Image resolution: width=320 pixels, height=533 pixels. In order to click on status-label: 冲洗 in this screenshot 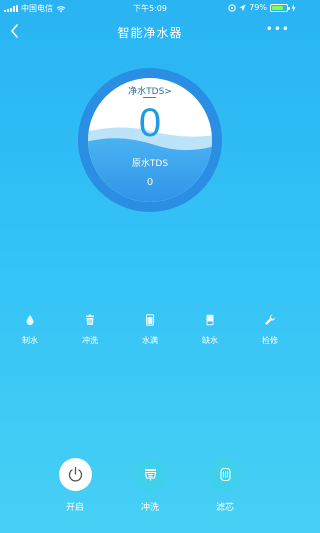, I will do `click(90, 340)`.